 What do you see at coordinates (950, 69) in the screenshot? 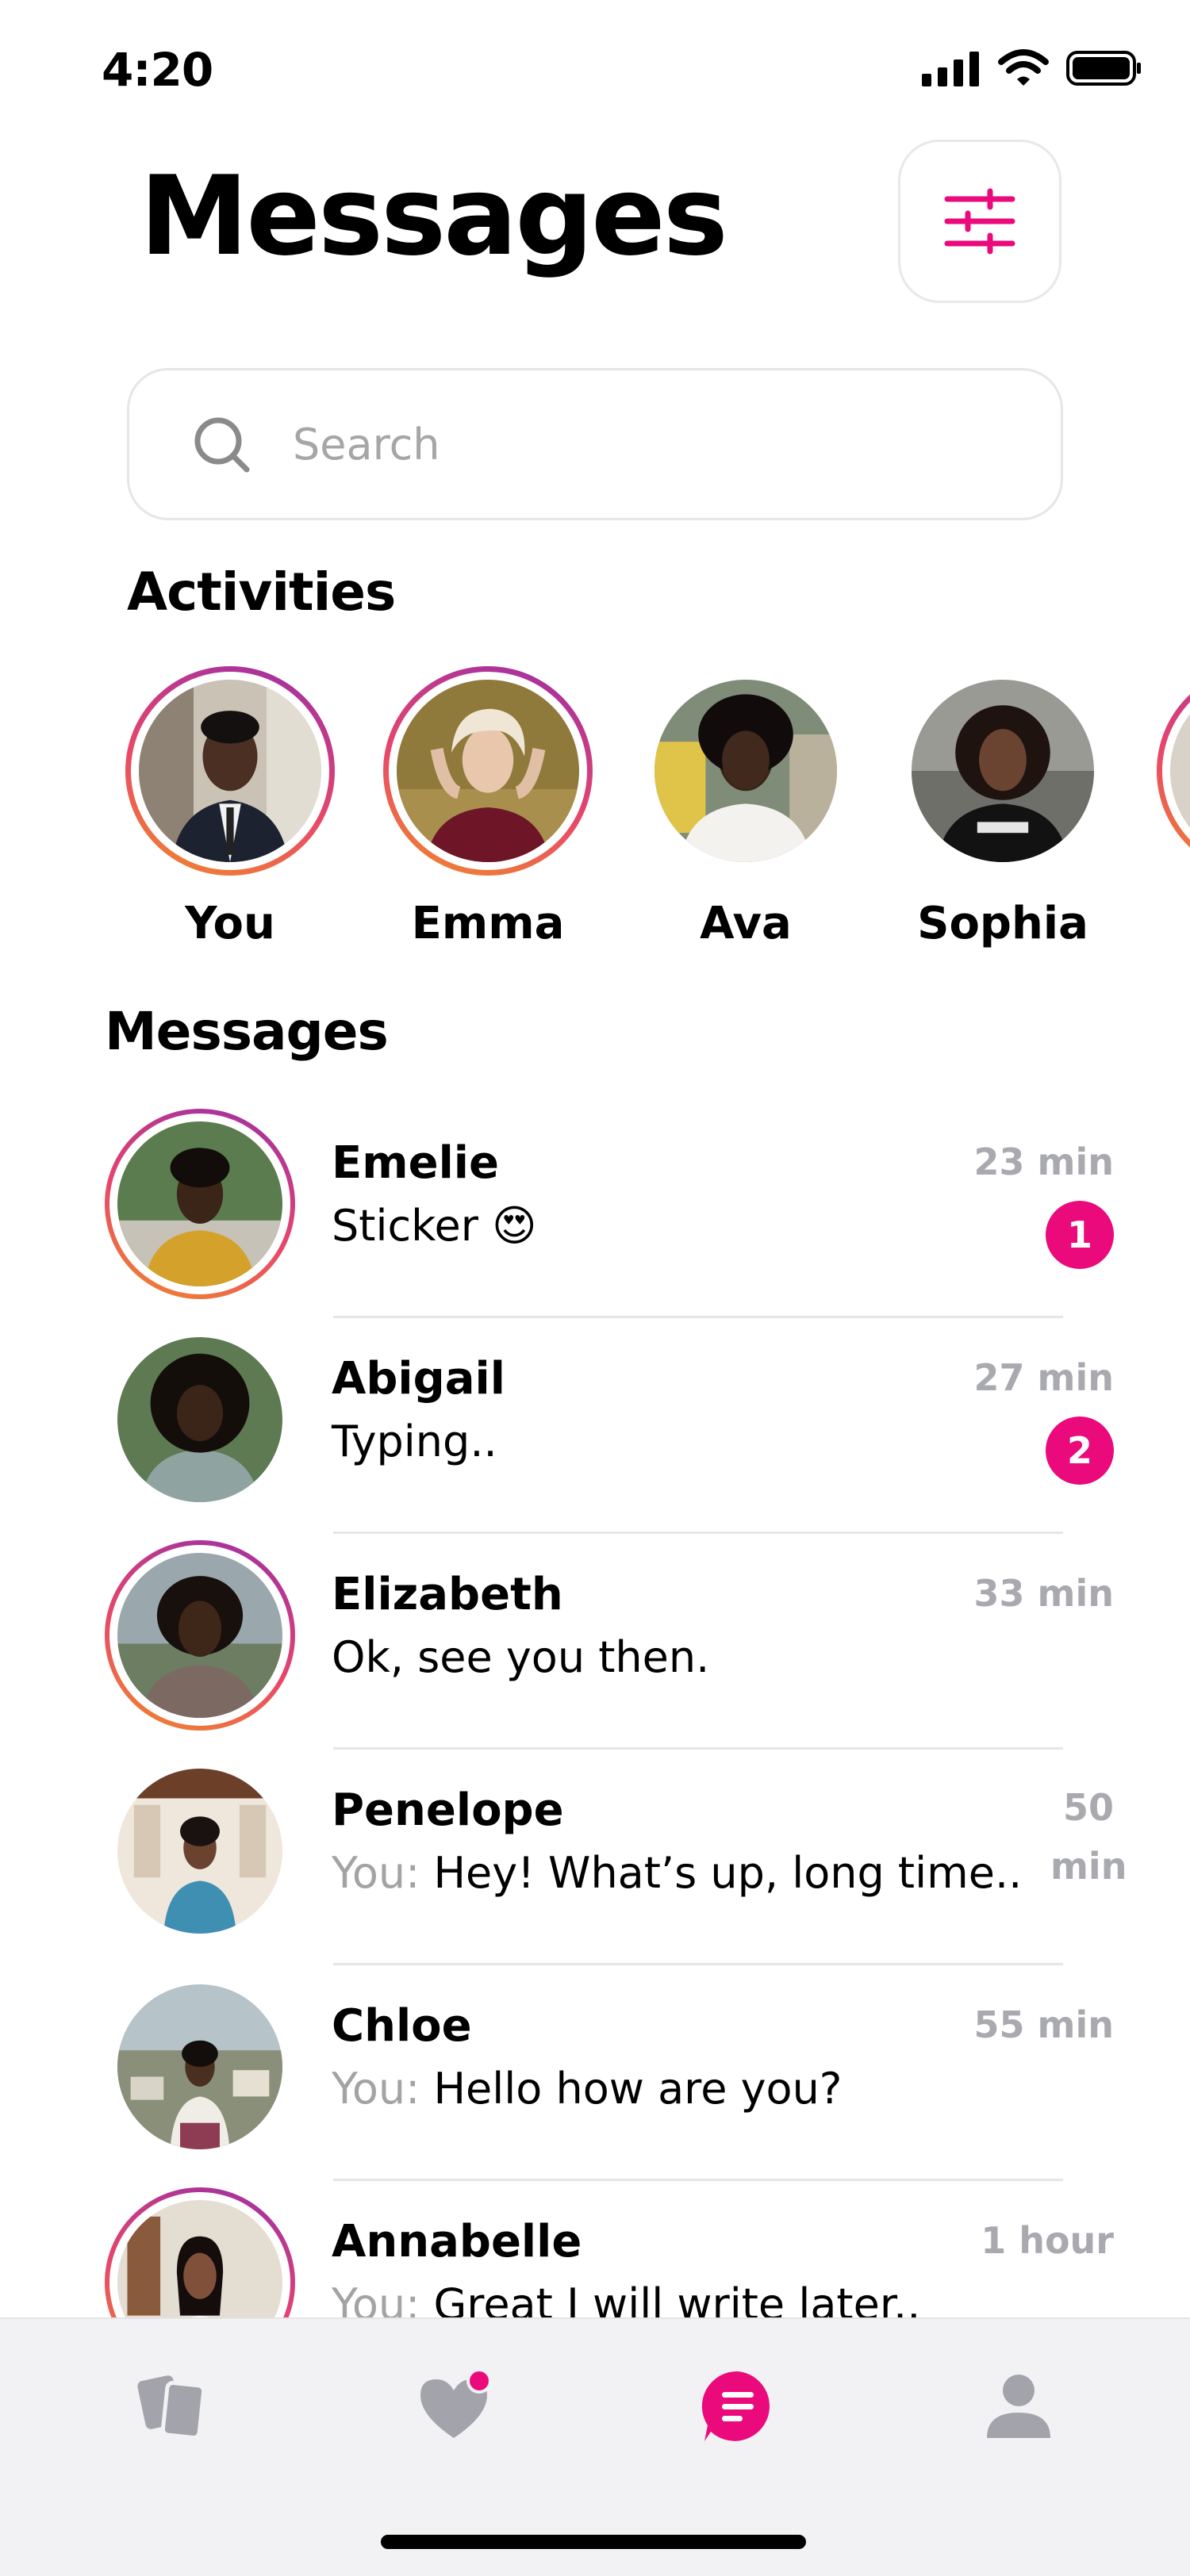
I see `cellular-signal-icon` at bounding box center [950, 69].